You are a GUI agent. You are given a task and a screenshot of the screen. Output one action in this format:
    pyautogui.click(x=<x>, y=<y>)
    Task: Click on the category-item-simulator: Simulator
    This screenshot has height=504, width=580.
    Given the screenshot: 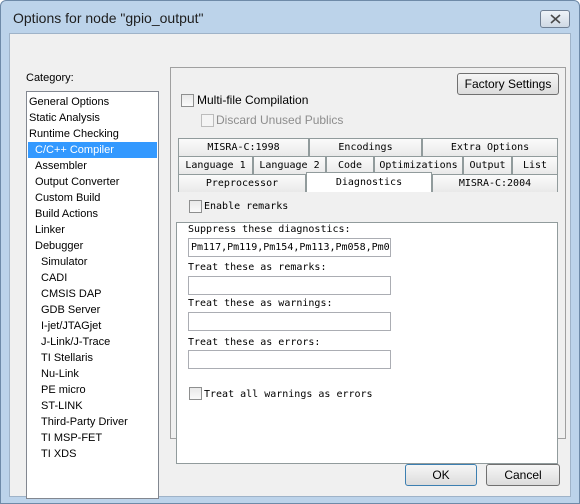 What is the action you would take?
    pyautogui.click(x=92, y=262)
    